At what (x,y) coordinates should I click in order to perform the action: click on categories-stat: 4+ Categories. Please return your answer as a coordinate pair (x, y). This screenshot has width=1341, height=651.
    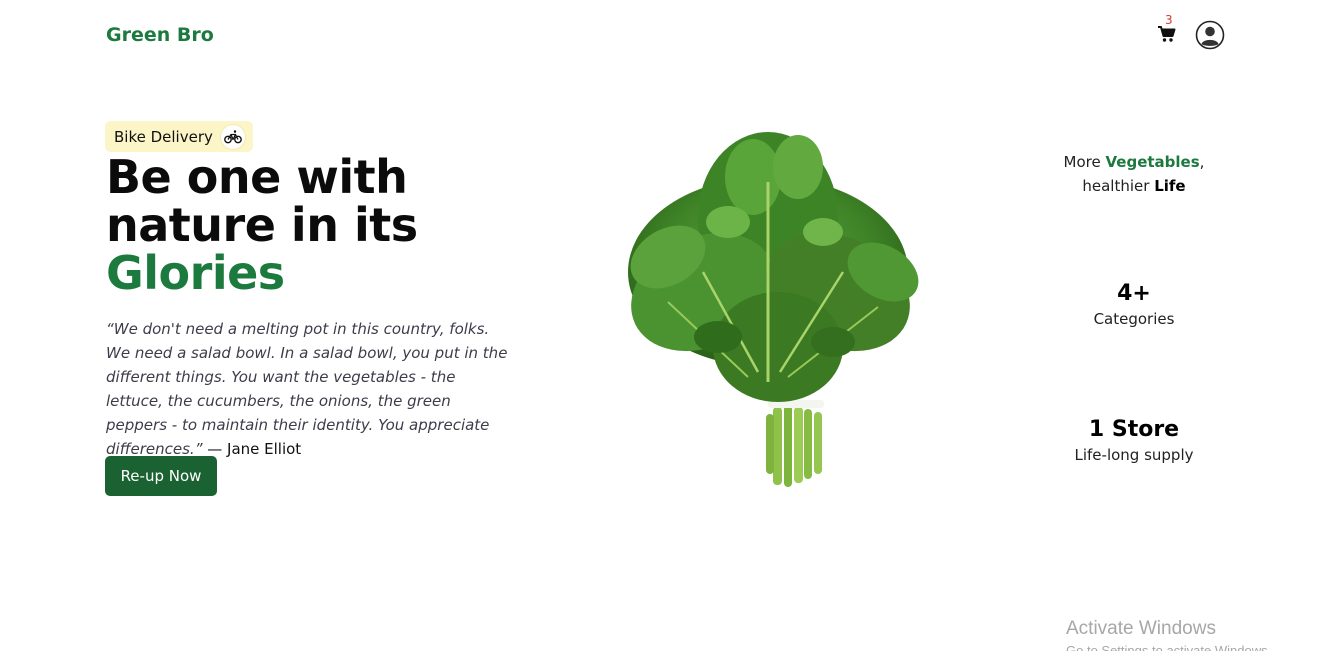
    Looking at the image, I should click on (1134, 305).